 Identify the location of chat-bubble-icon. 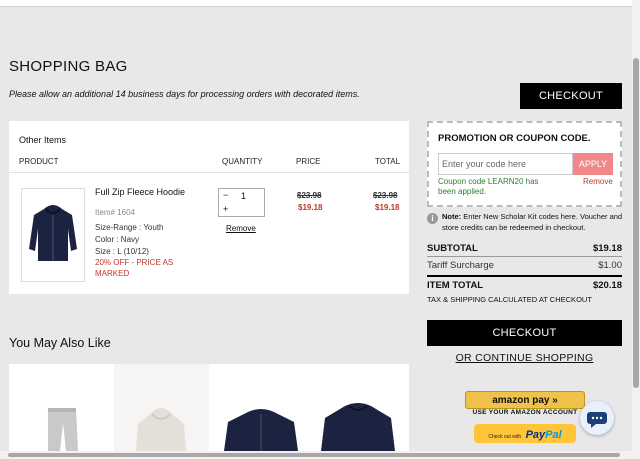
(597, 420).